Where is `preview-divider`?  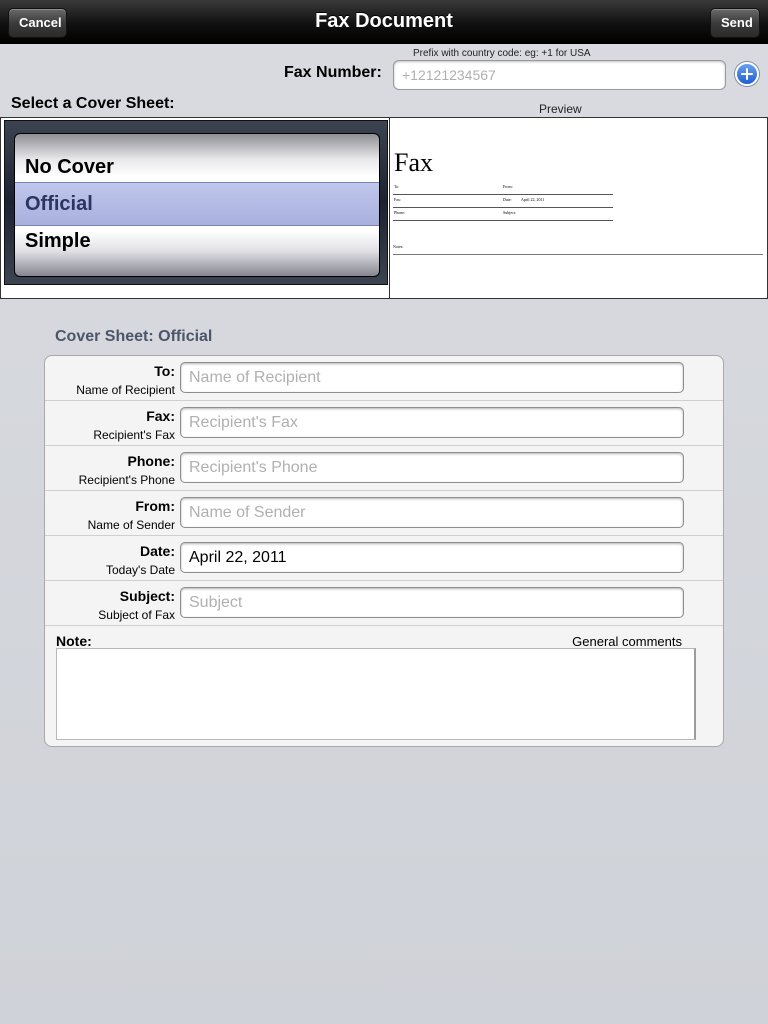
preview-divider is located at coordinates (578, 254).